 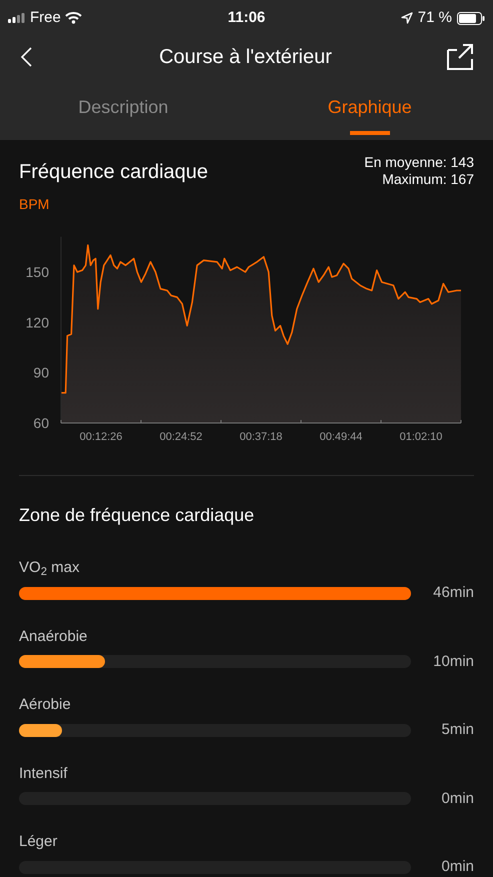 I want to click on x-tick-label: 00:49:44, so click(x=341, y=437).